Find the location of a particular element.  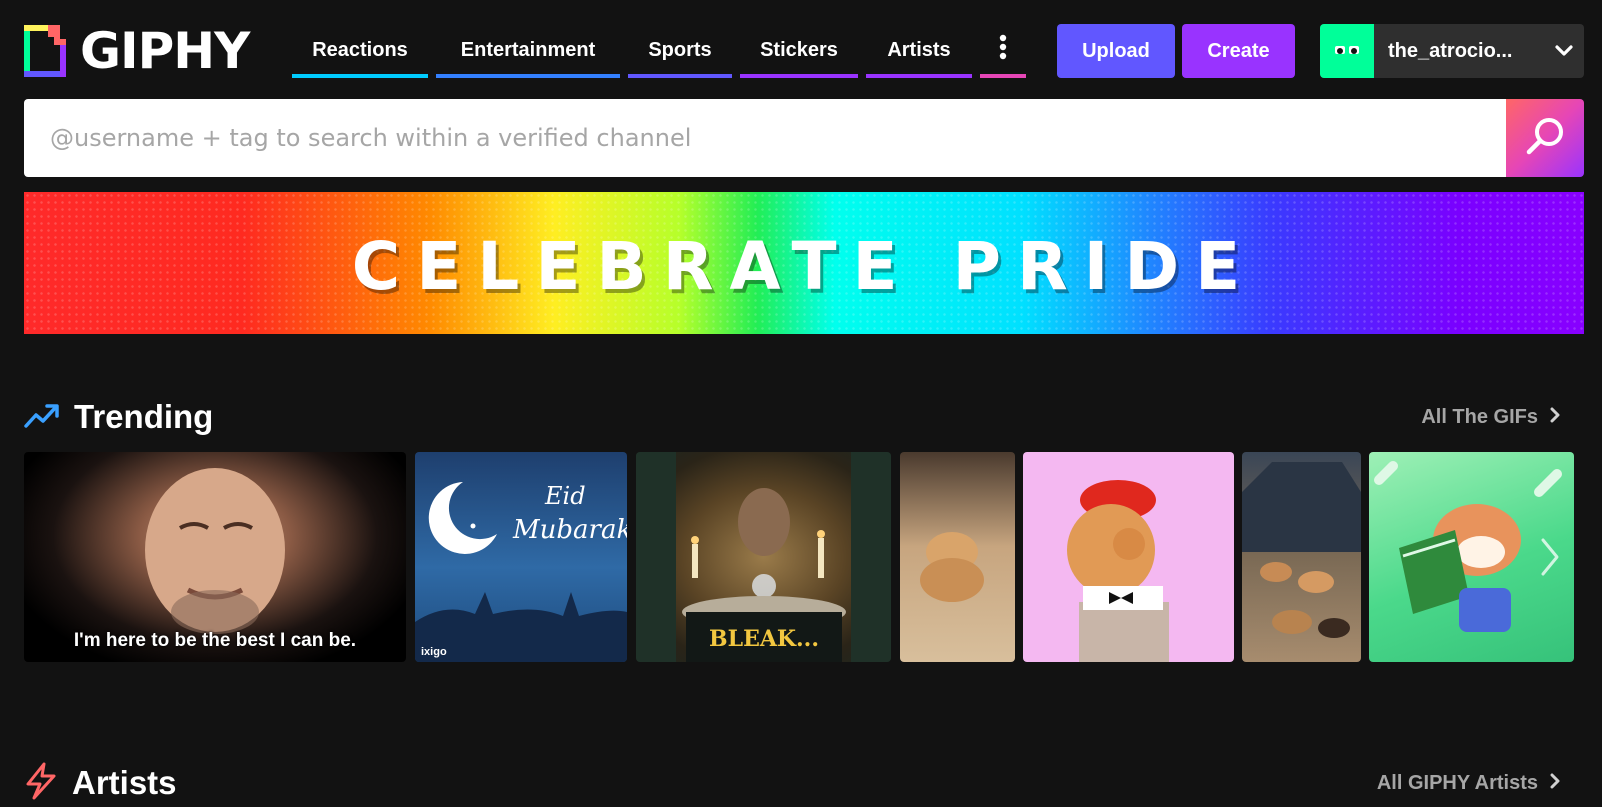

nav-item-label: Sports is located at coordinates (680, 49).